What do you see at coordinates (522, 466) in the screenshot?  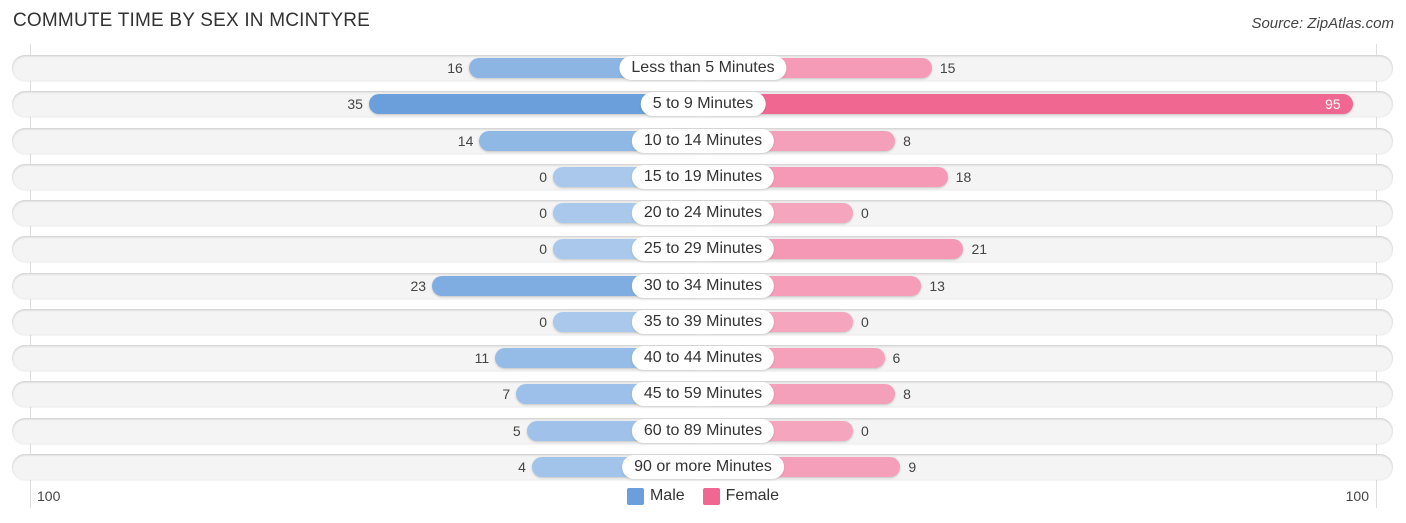 I see `male-value-label: 4` at bounding box center [522, 466].